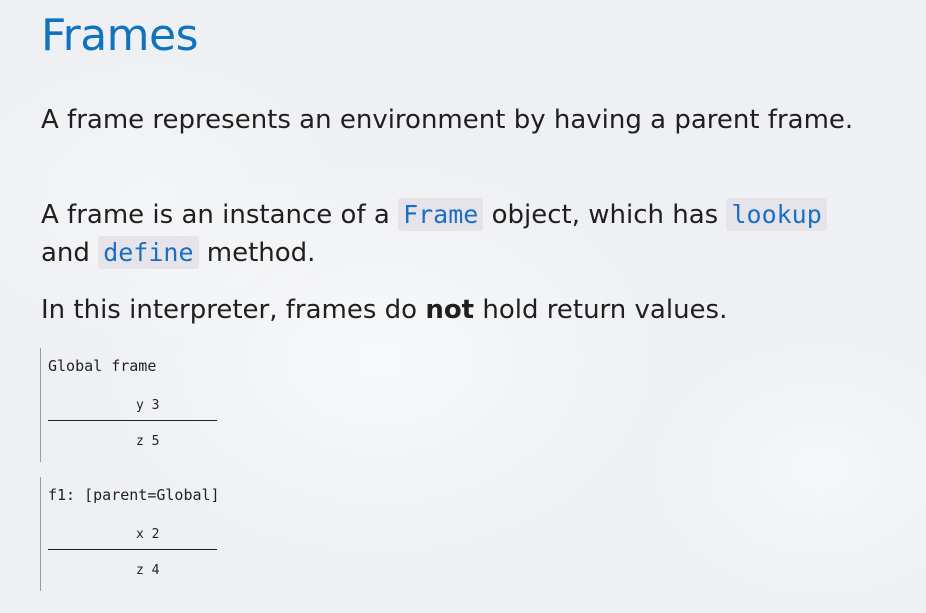 This screenshot has height=613, width=926. I want to click on frame-box-global: Global frame y 3 z 5, so click(130, 405).